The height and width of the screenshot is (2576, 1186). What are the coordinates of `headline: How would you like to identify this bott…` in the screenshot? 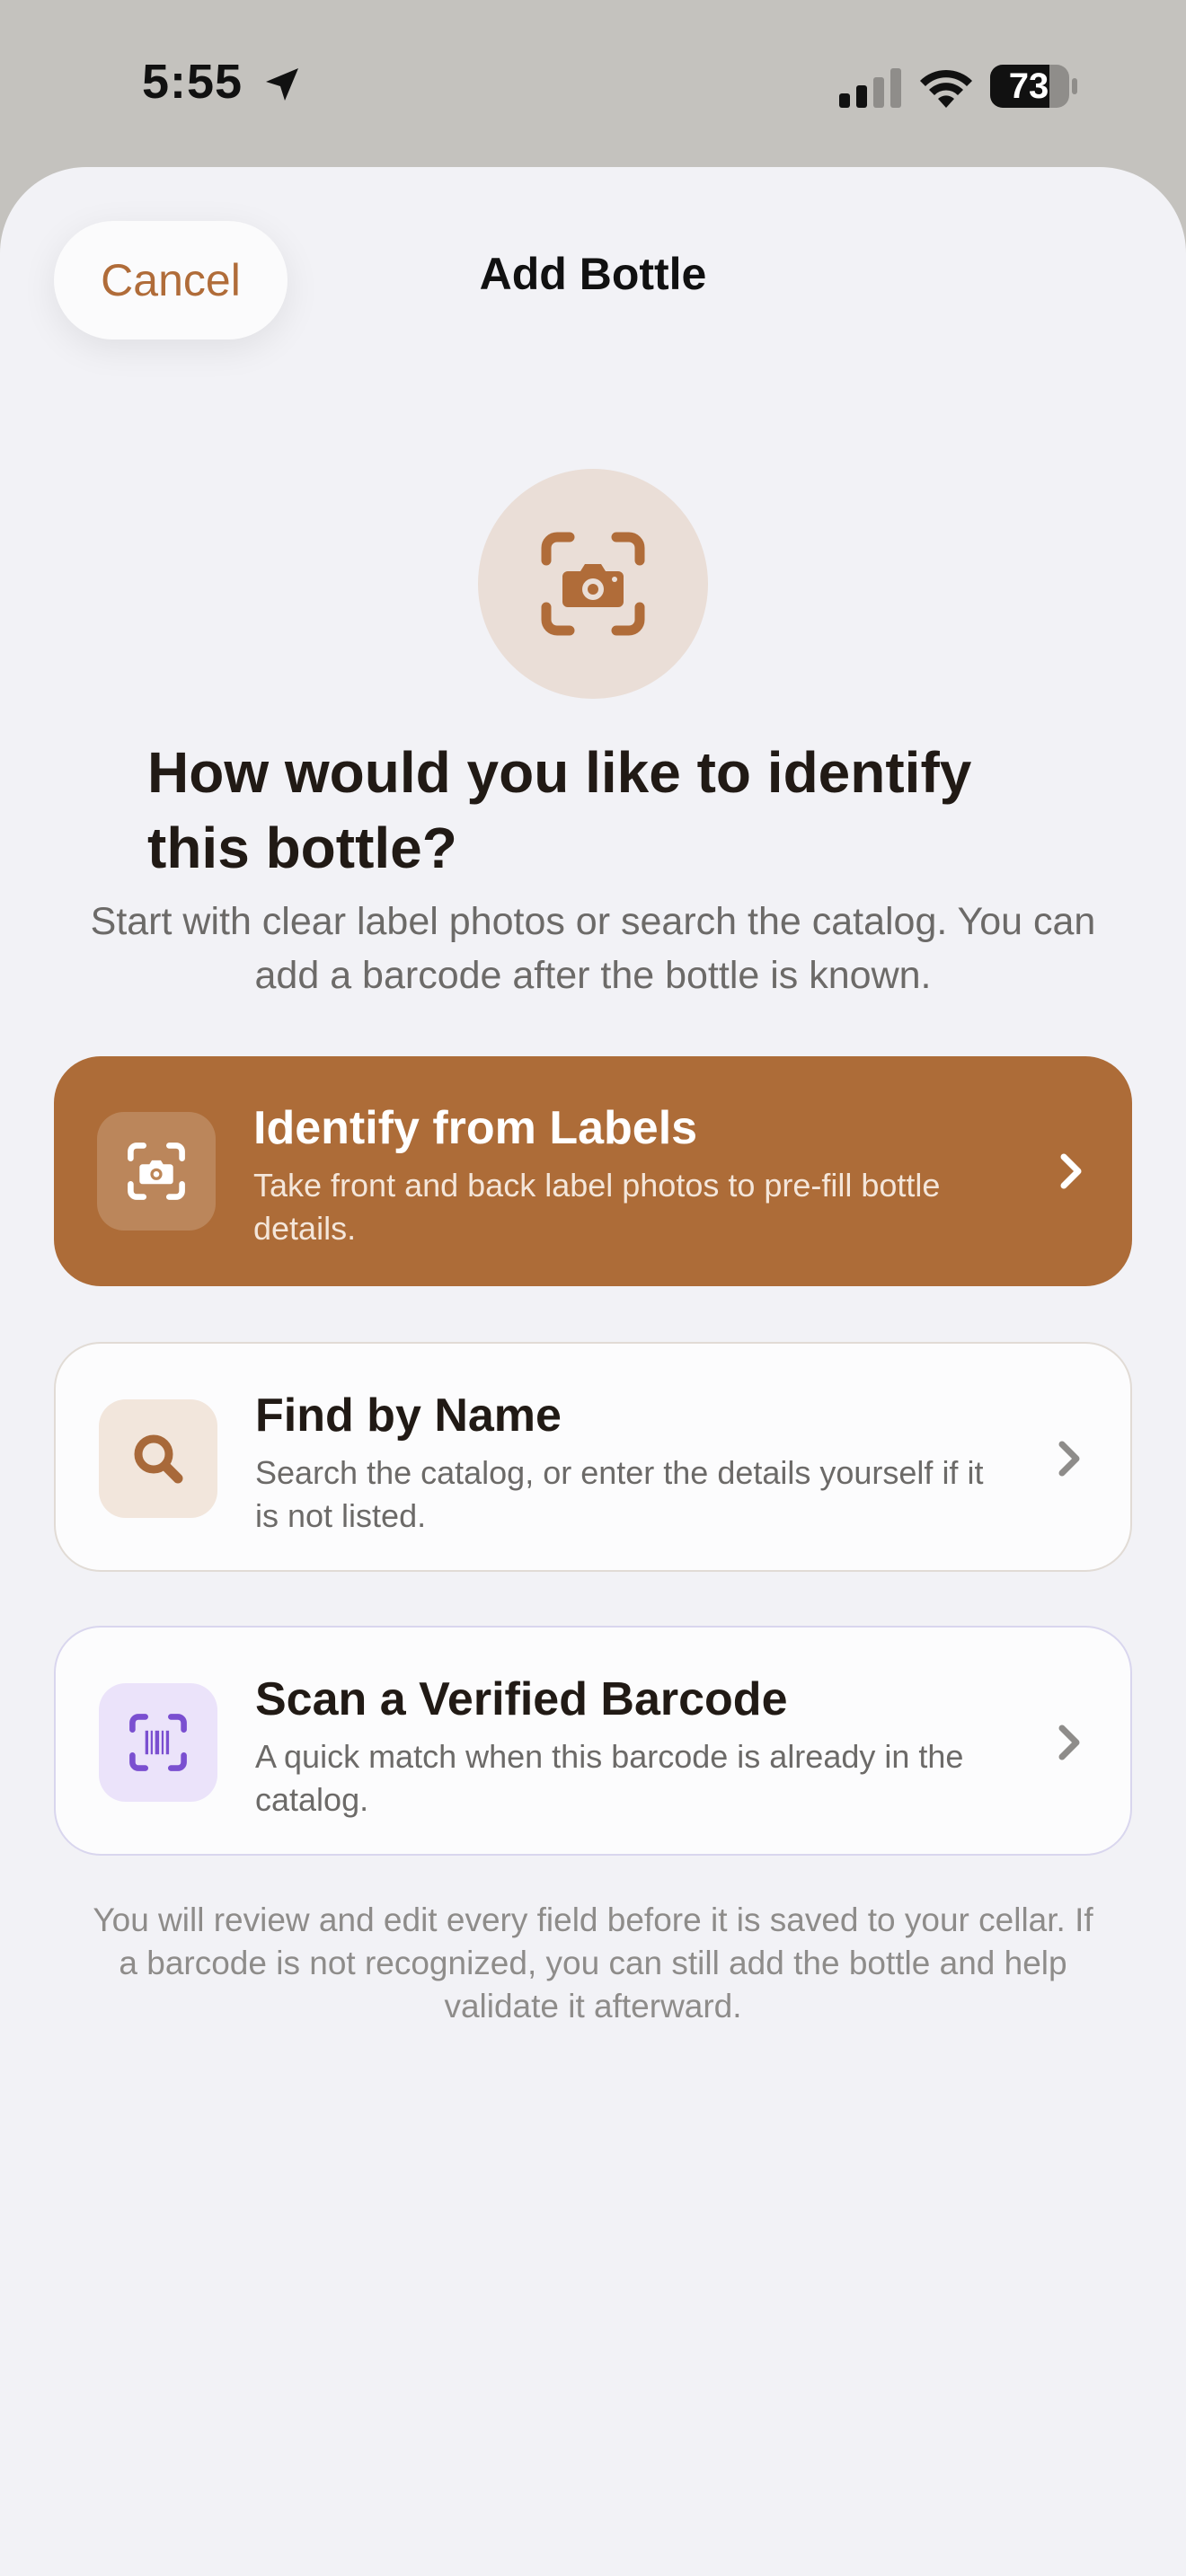 It's located at (559, 810).